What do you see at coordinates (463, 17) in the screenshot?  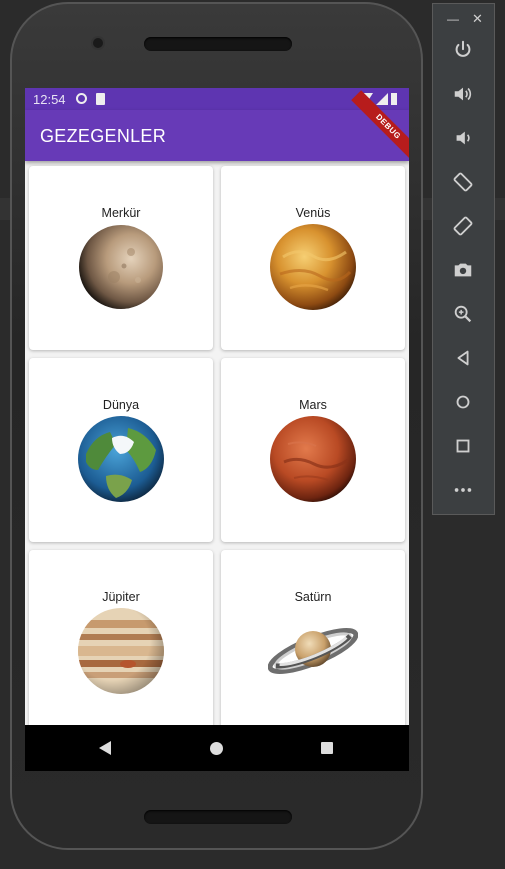 I see `emulator-window-controls: — ✕` at bounding box center [463, 17].